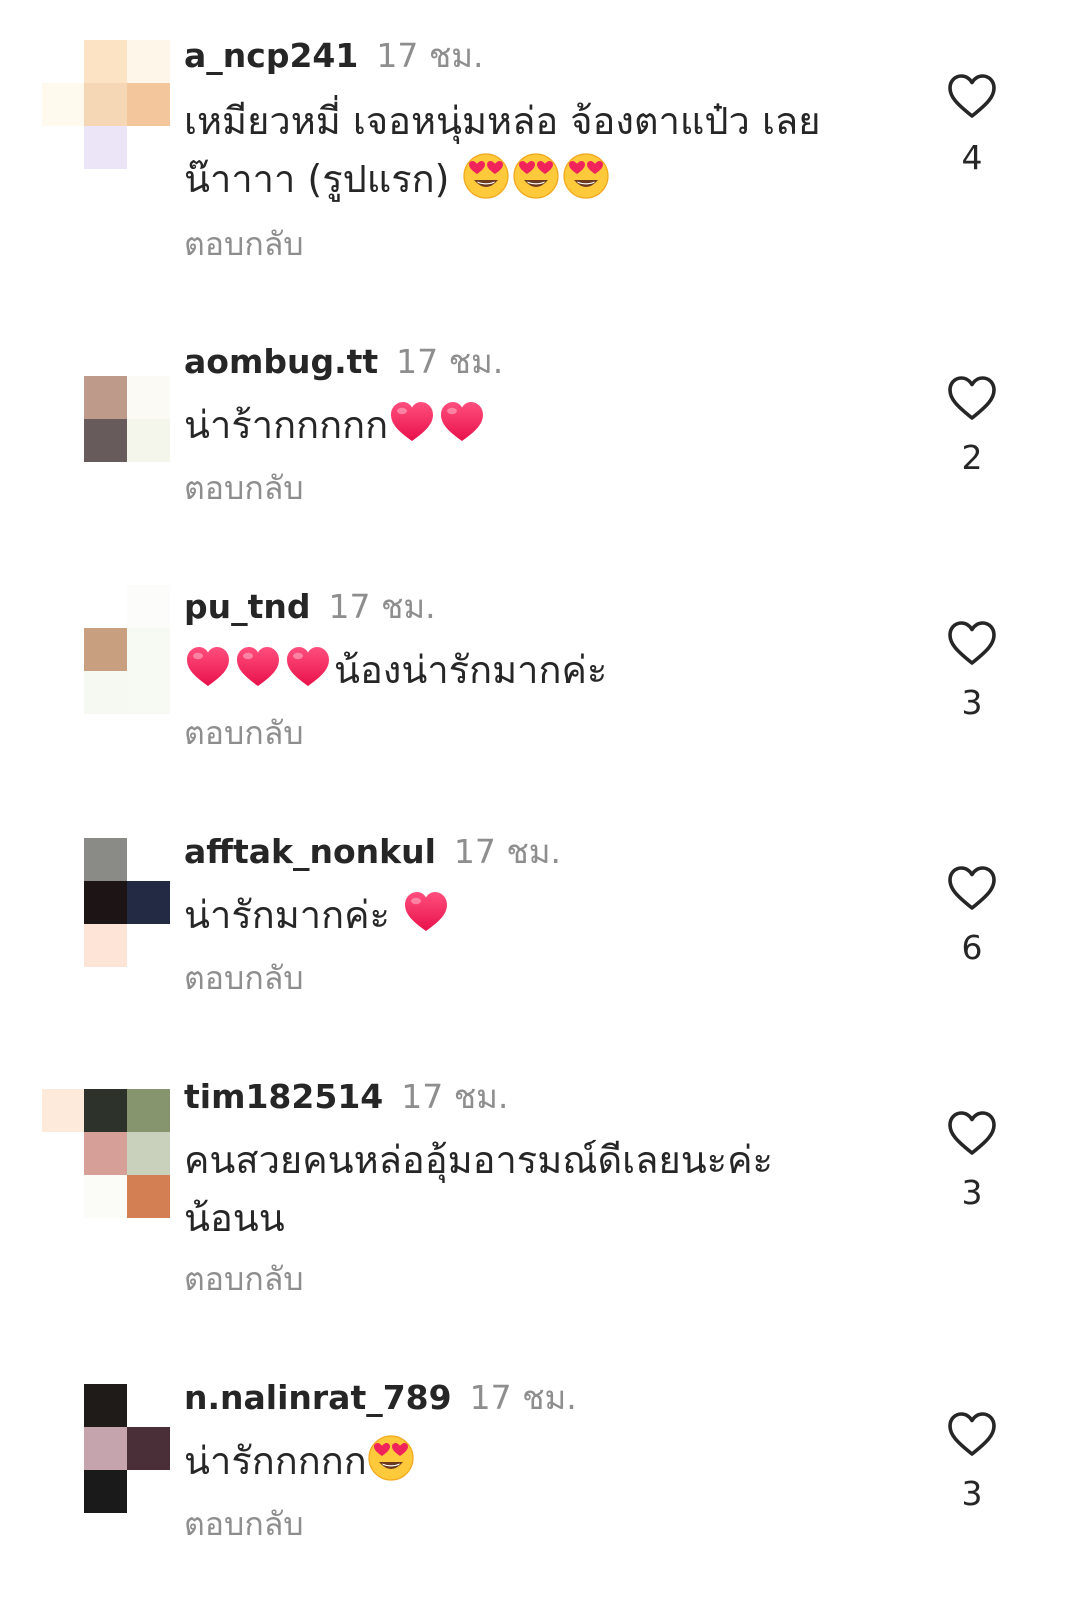 This screenshot has width=1080, height=1614. I want to click on comment-line-text: น้องน่ารักมากค่ะ, so click(471, 670).